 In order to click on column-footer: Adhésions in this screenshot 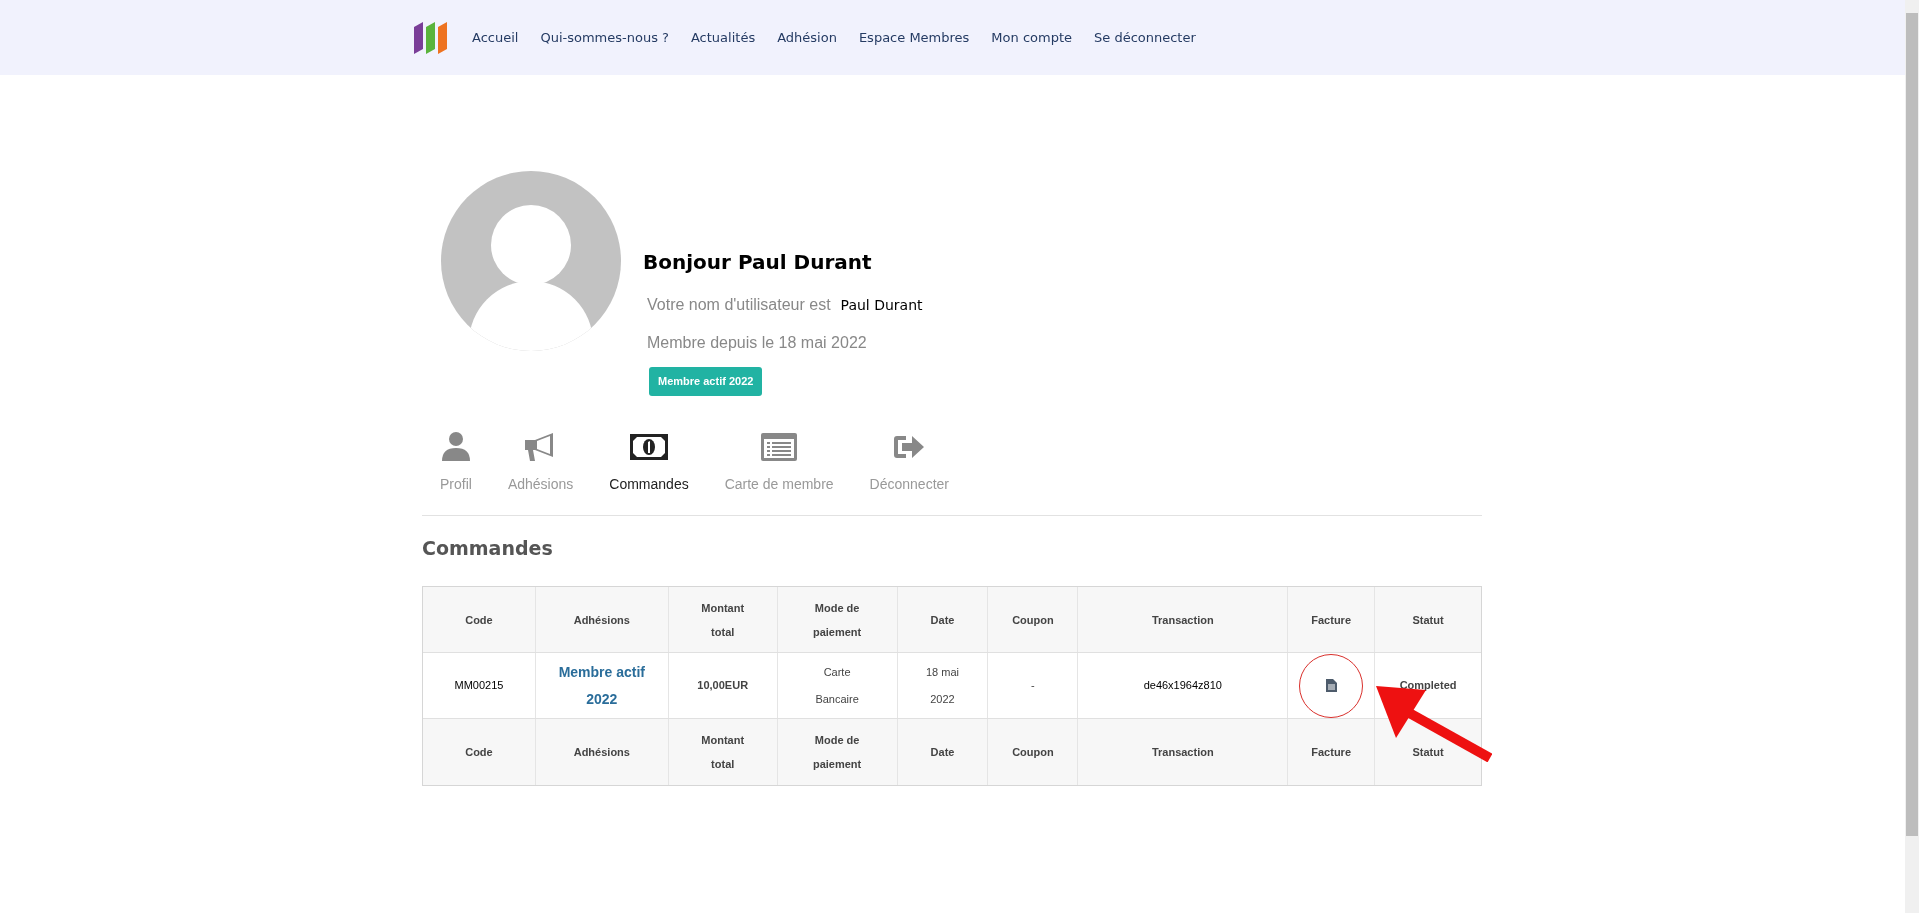, I will do `click(601, 752)`.